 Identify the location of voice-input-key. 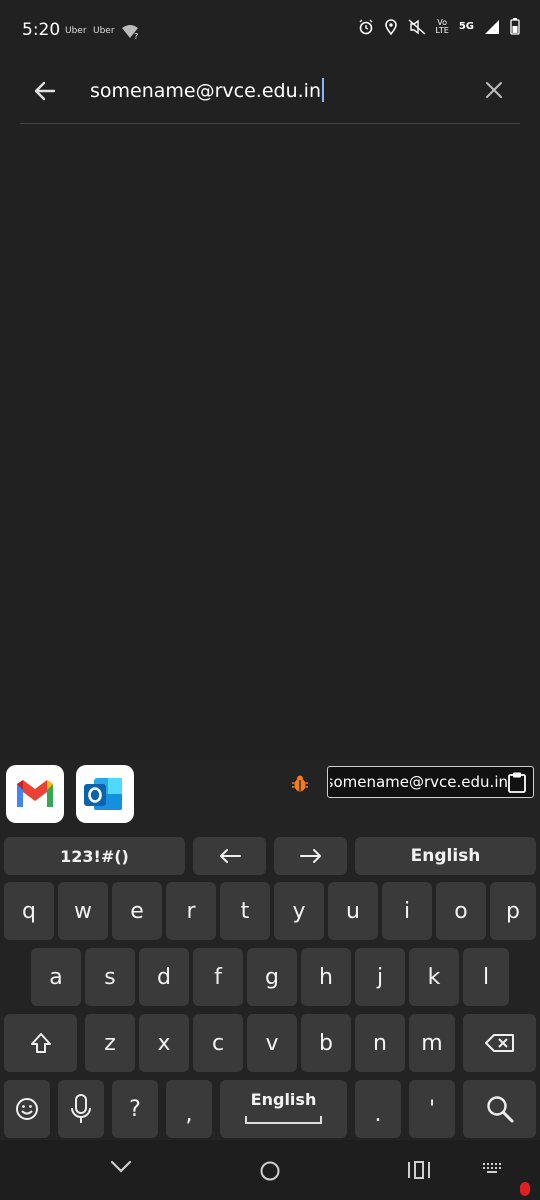
(81, 1109).